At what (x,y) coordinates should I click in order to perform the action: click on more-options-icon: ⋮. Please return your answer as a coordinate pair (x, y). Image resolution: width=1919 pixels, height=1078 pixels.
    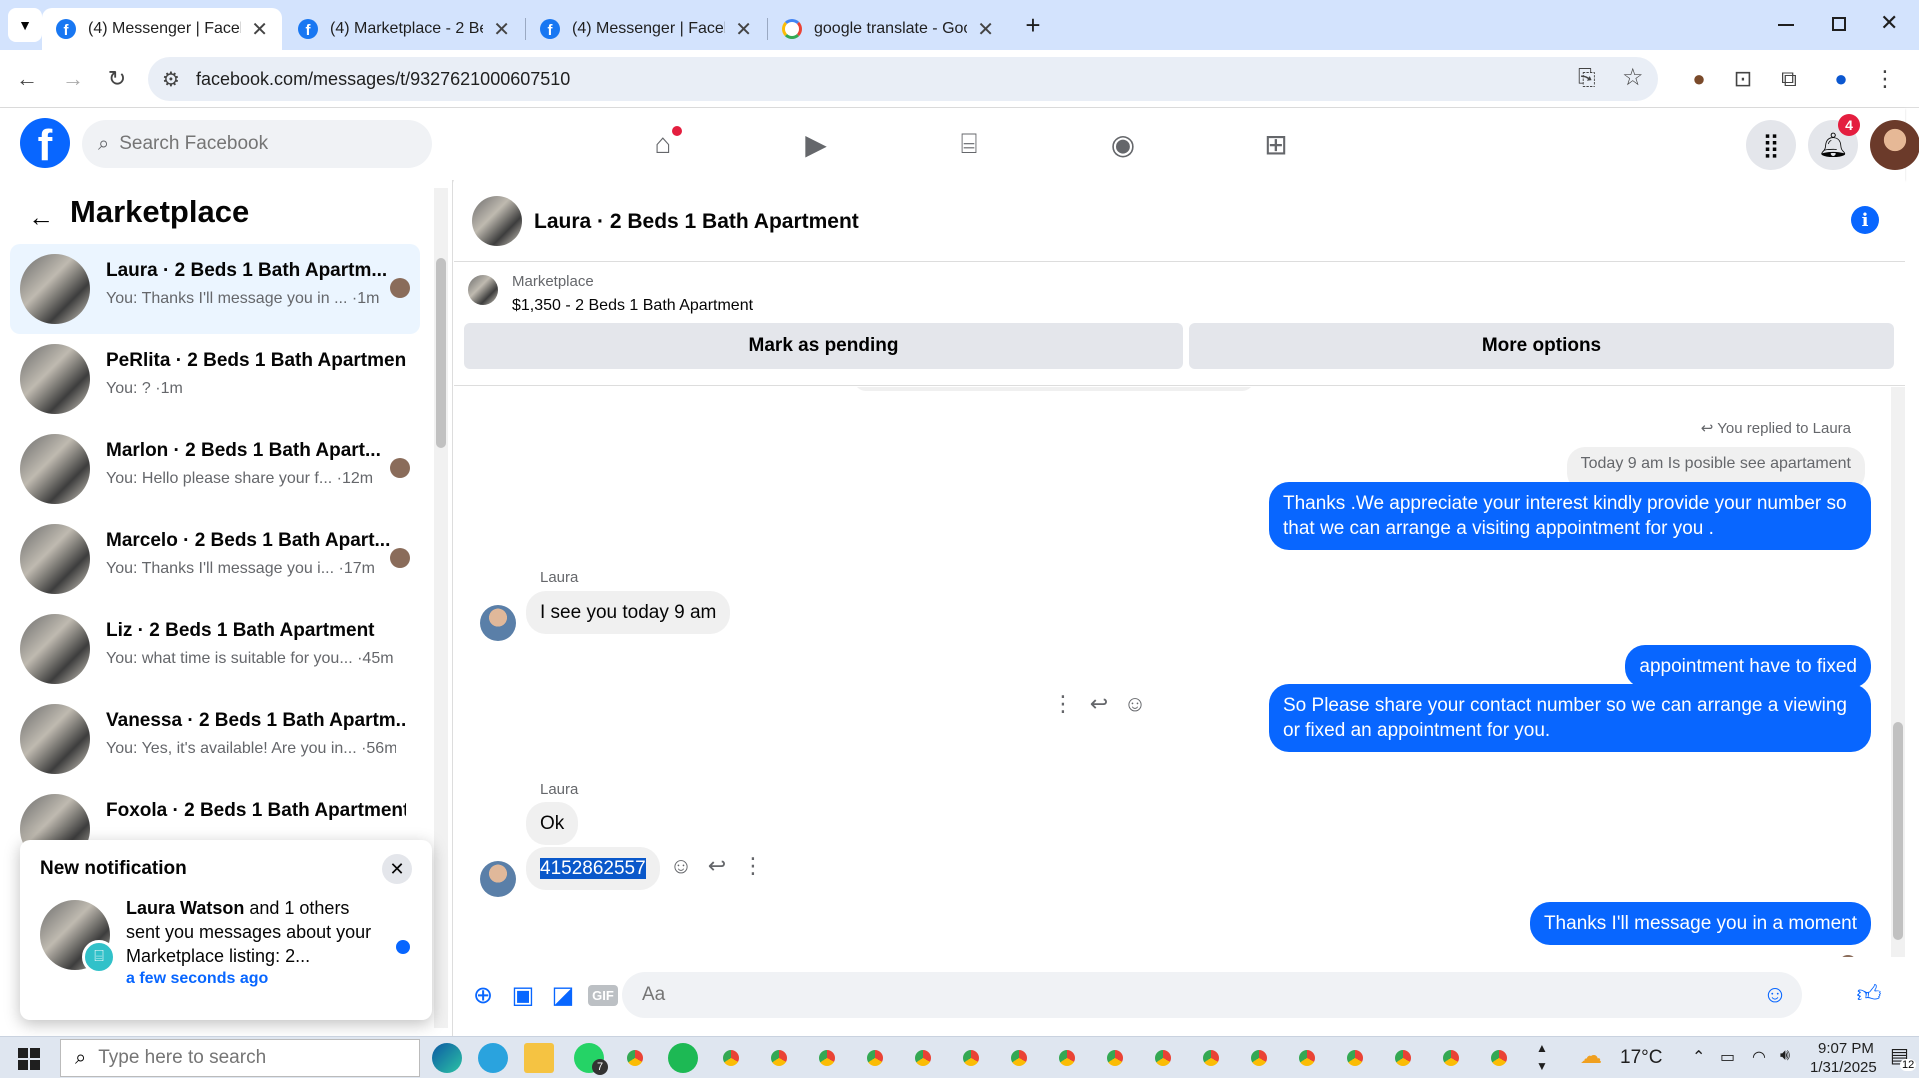
    Looking at the image, I should click on (1063, 704).